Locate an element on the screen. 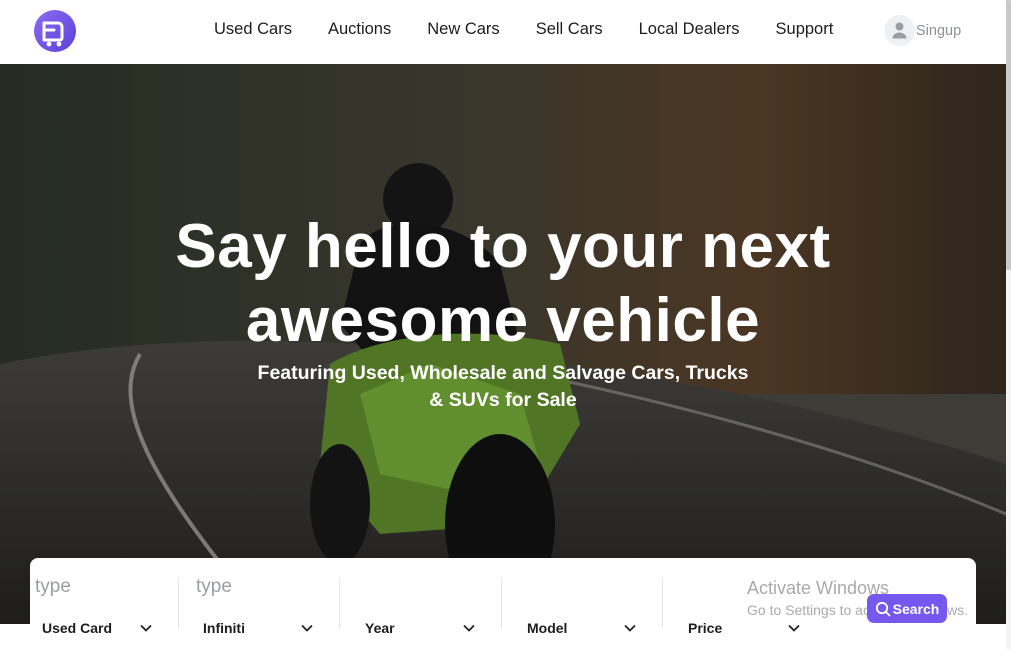 The image size is (1011, 649). filter-select-year: Year is located at coordinates (380, 628).